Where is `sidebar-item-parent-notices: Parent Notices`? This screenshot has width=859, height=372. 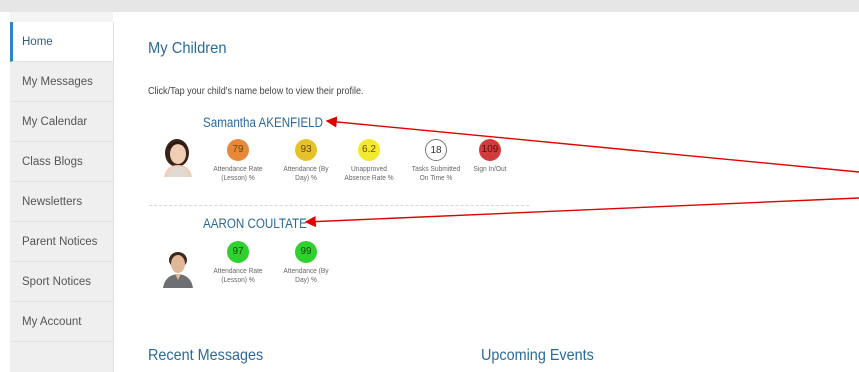 sidebar-item-parent-notices: Parent Notices is located at coordinates (61, 242).